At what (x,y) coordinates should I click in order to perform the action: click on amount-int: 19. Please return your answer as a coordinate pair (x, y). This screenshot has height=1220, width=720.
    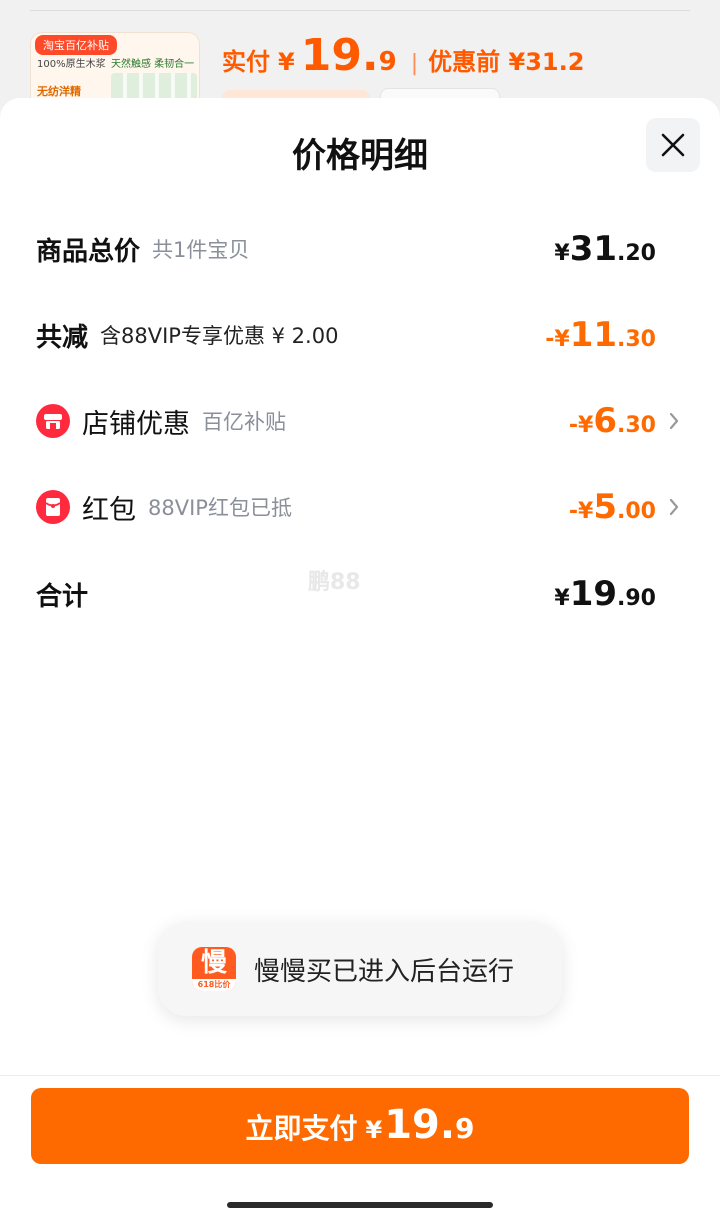
    Looking at the image, I should click on (593, 594).